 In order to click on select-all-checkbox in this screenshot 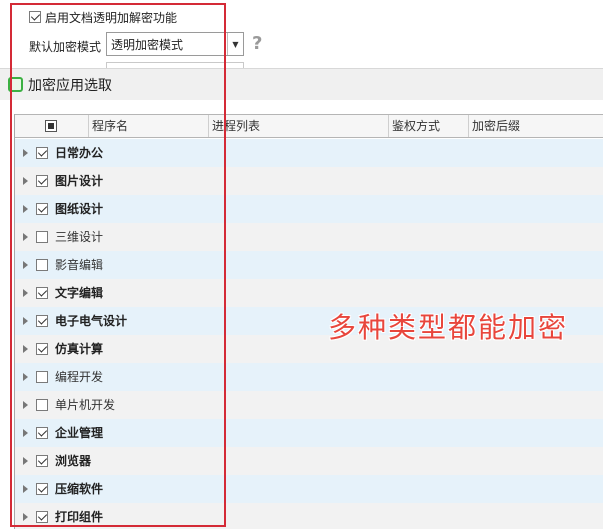, I will do `click(51, 126)`.